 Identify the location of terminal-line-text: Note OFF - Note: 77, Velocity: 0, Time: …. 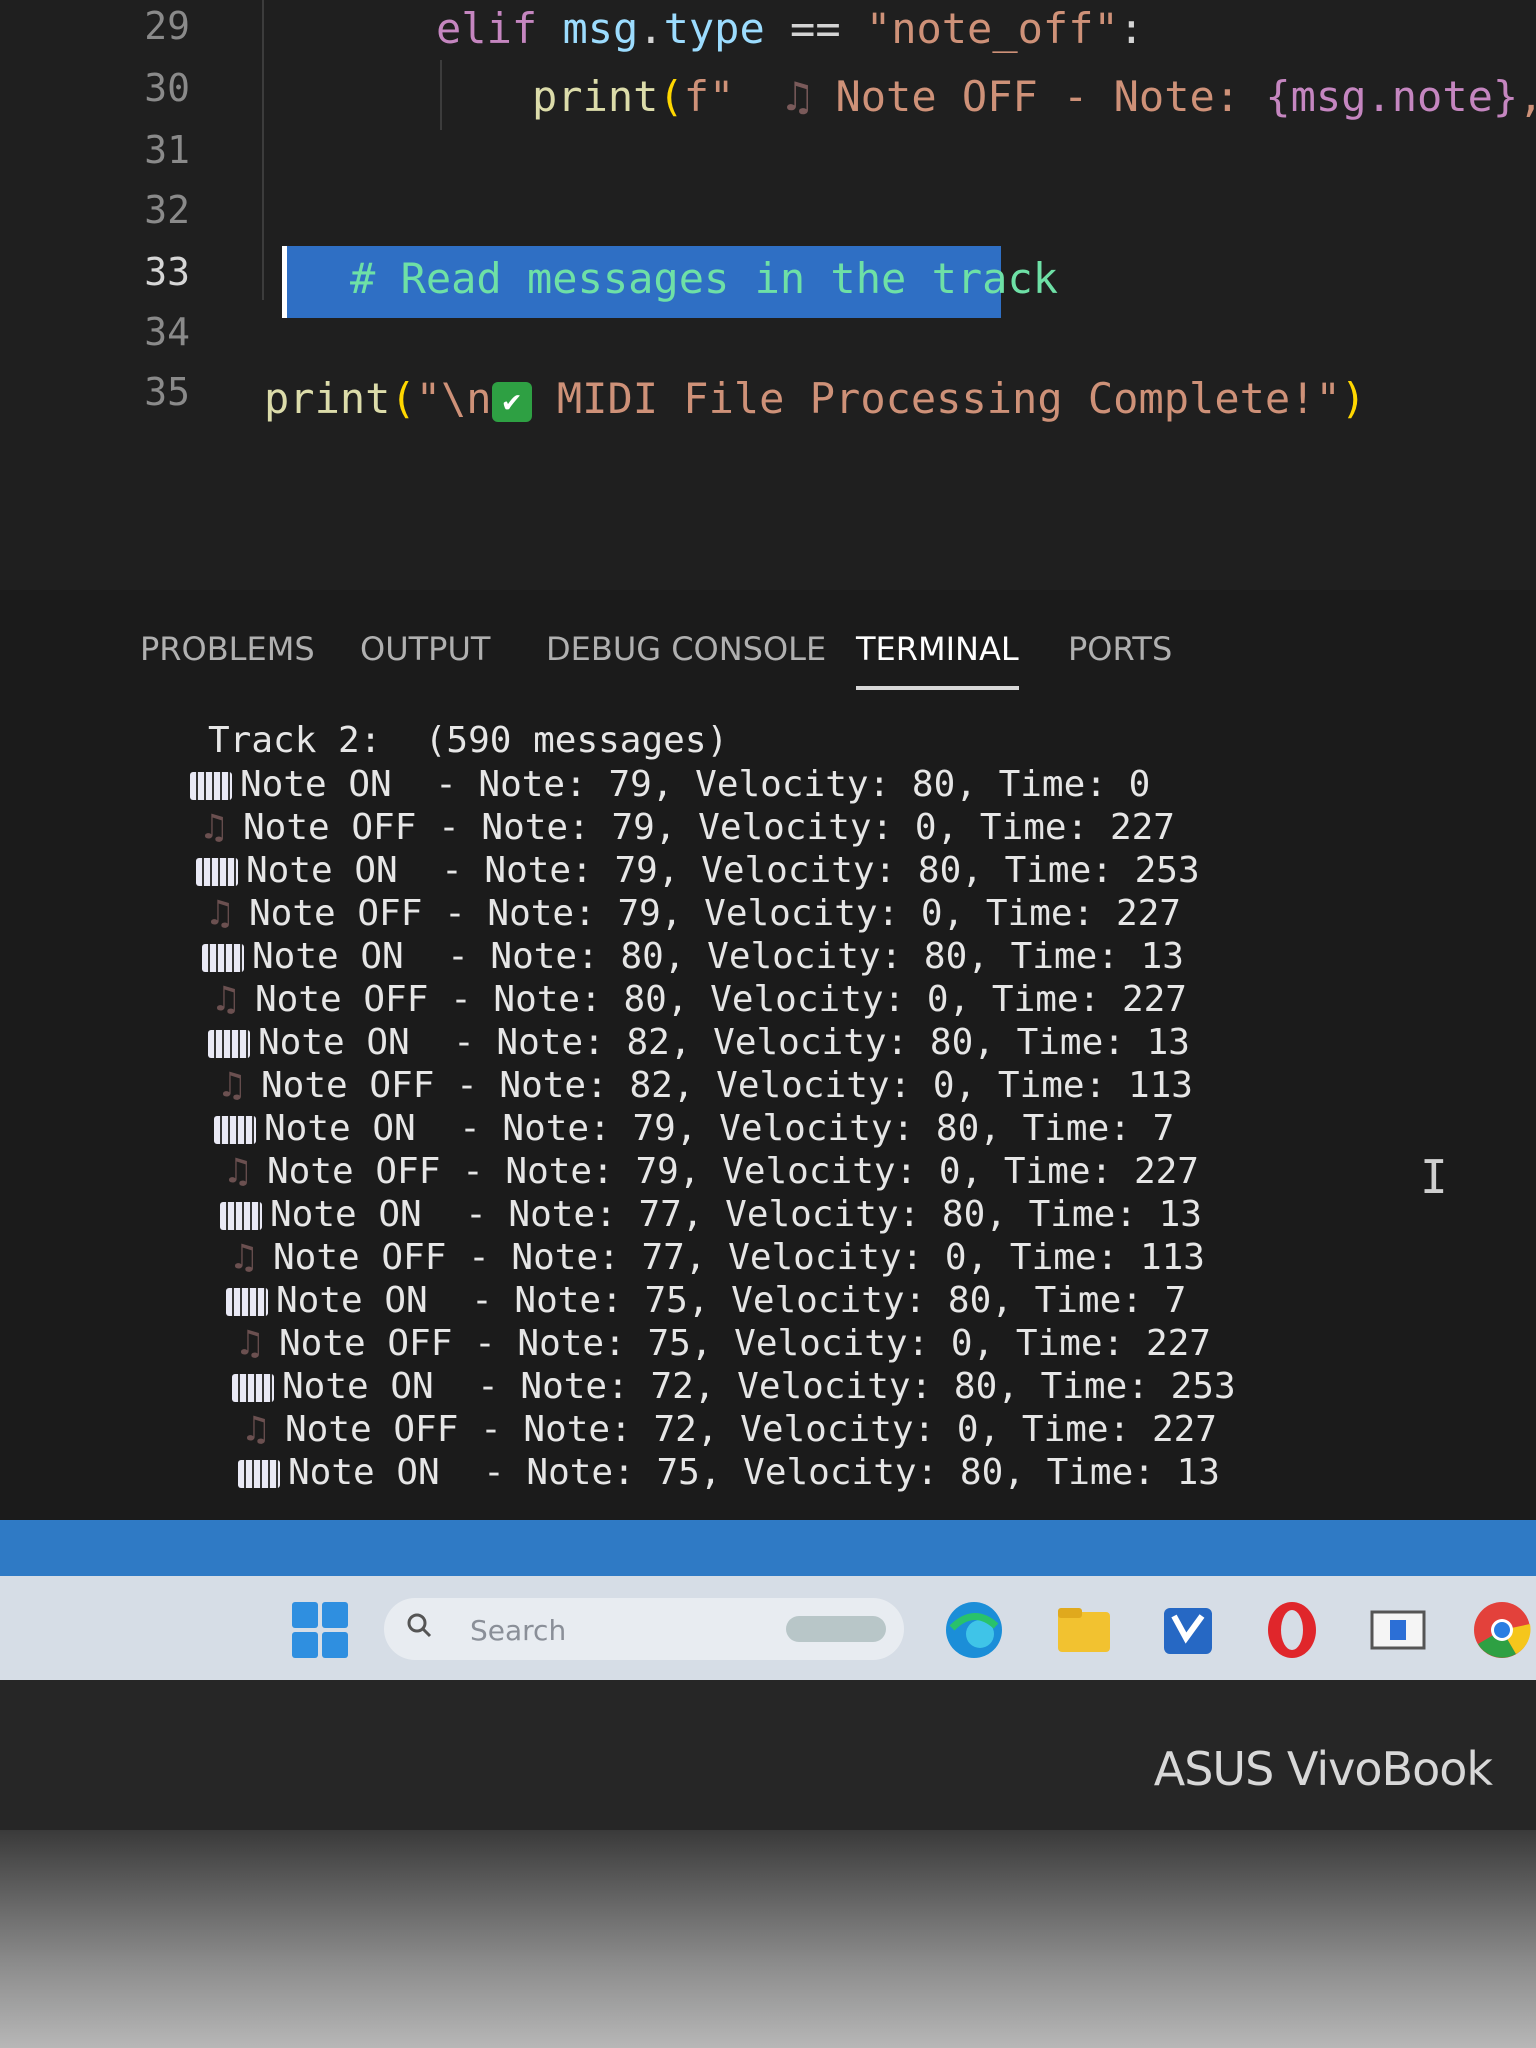
(739, 1257).